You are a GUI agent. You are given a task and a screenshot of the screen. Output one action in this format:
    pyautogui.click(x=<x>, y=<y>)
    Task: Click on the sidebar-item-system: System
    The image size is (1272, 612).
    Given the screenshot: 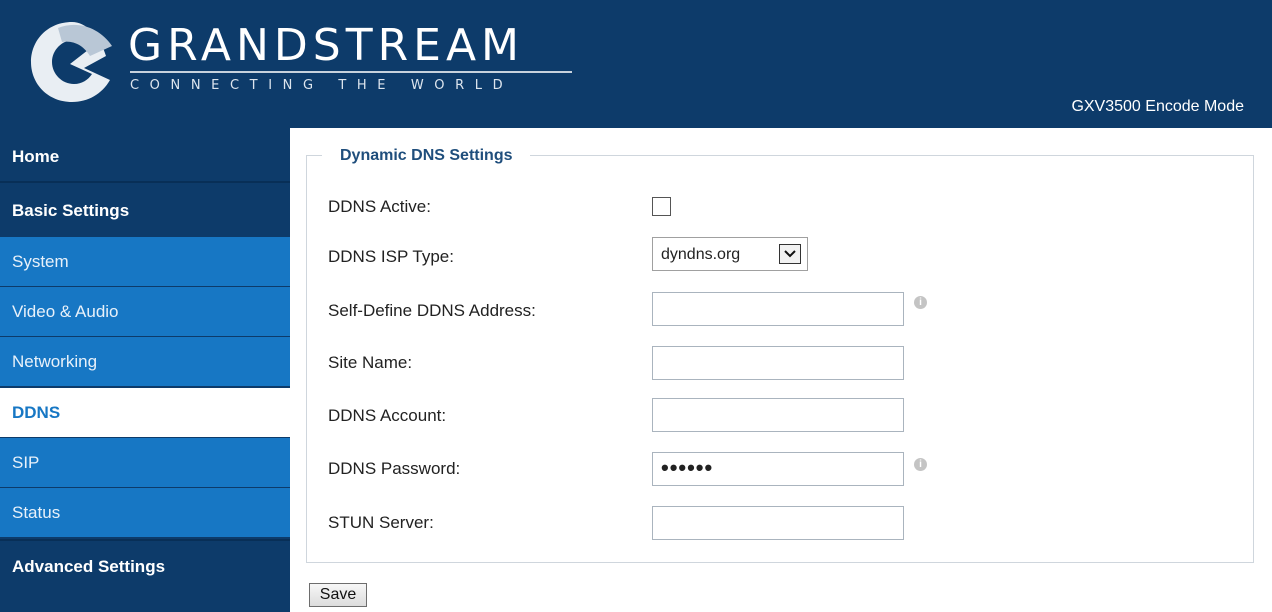 What is the action you would take?
    pyautogui.click(x=145, y=261)
    